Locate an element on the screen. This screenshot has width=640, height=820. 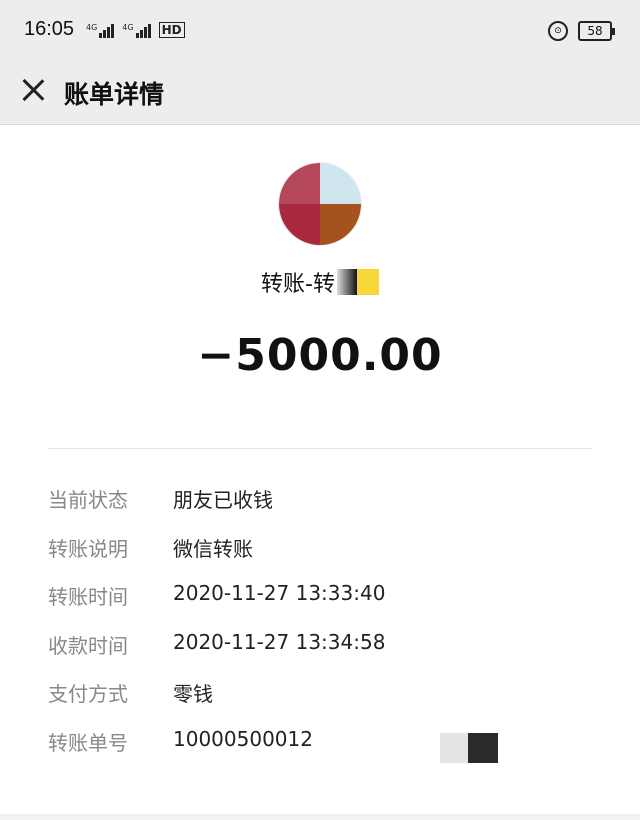
page-title: 账单详情 is located at coordinates (114, 94).